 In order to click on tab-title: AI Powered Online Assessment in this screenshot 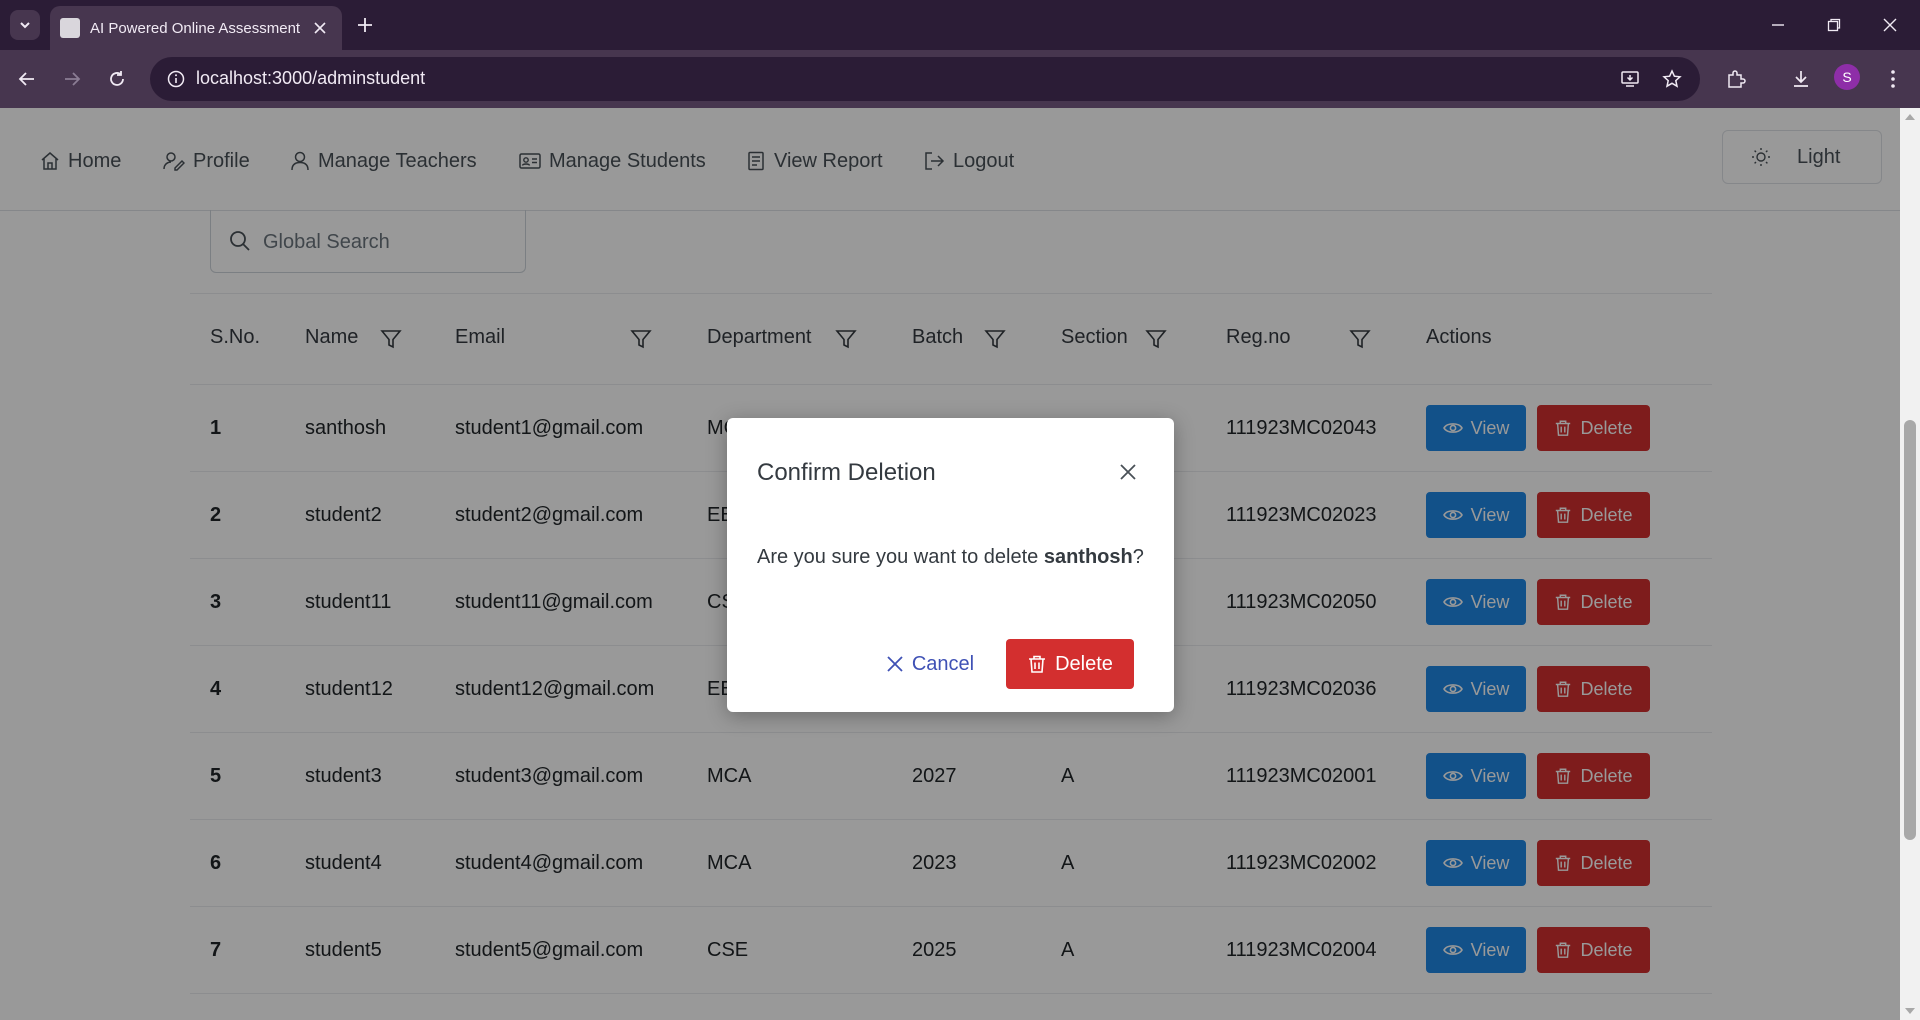, I will do `click(195, 28)`.